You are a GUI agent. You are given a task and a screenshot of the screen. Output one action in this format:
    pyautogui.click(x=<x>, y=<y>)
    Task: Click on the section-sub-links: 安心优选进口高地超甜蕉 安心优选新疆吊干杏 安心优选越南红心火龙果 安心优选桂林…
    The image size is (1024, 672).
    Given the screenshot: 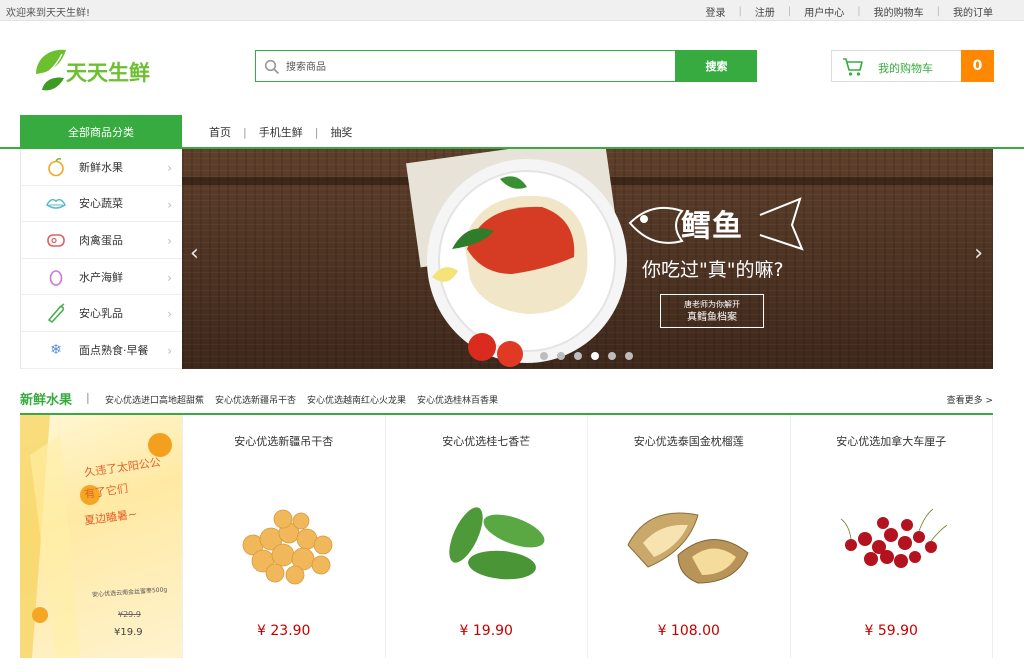 What is the action you would take?
    pyautogui.click(x=307, y=399)
    